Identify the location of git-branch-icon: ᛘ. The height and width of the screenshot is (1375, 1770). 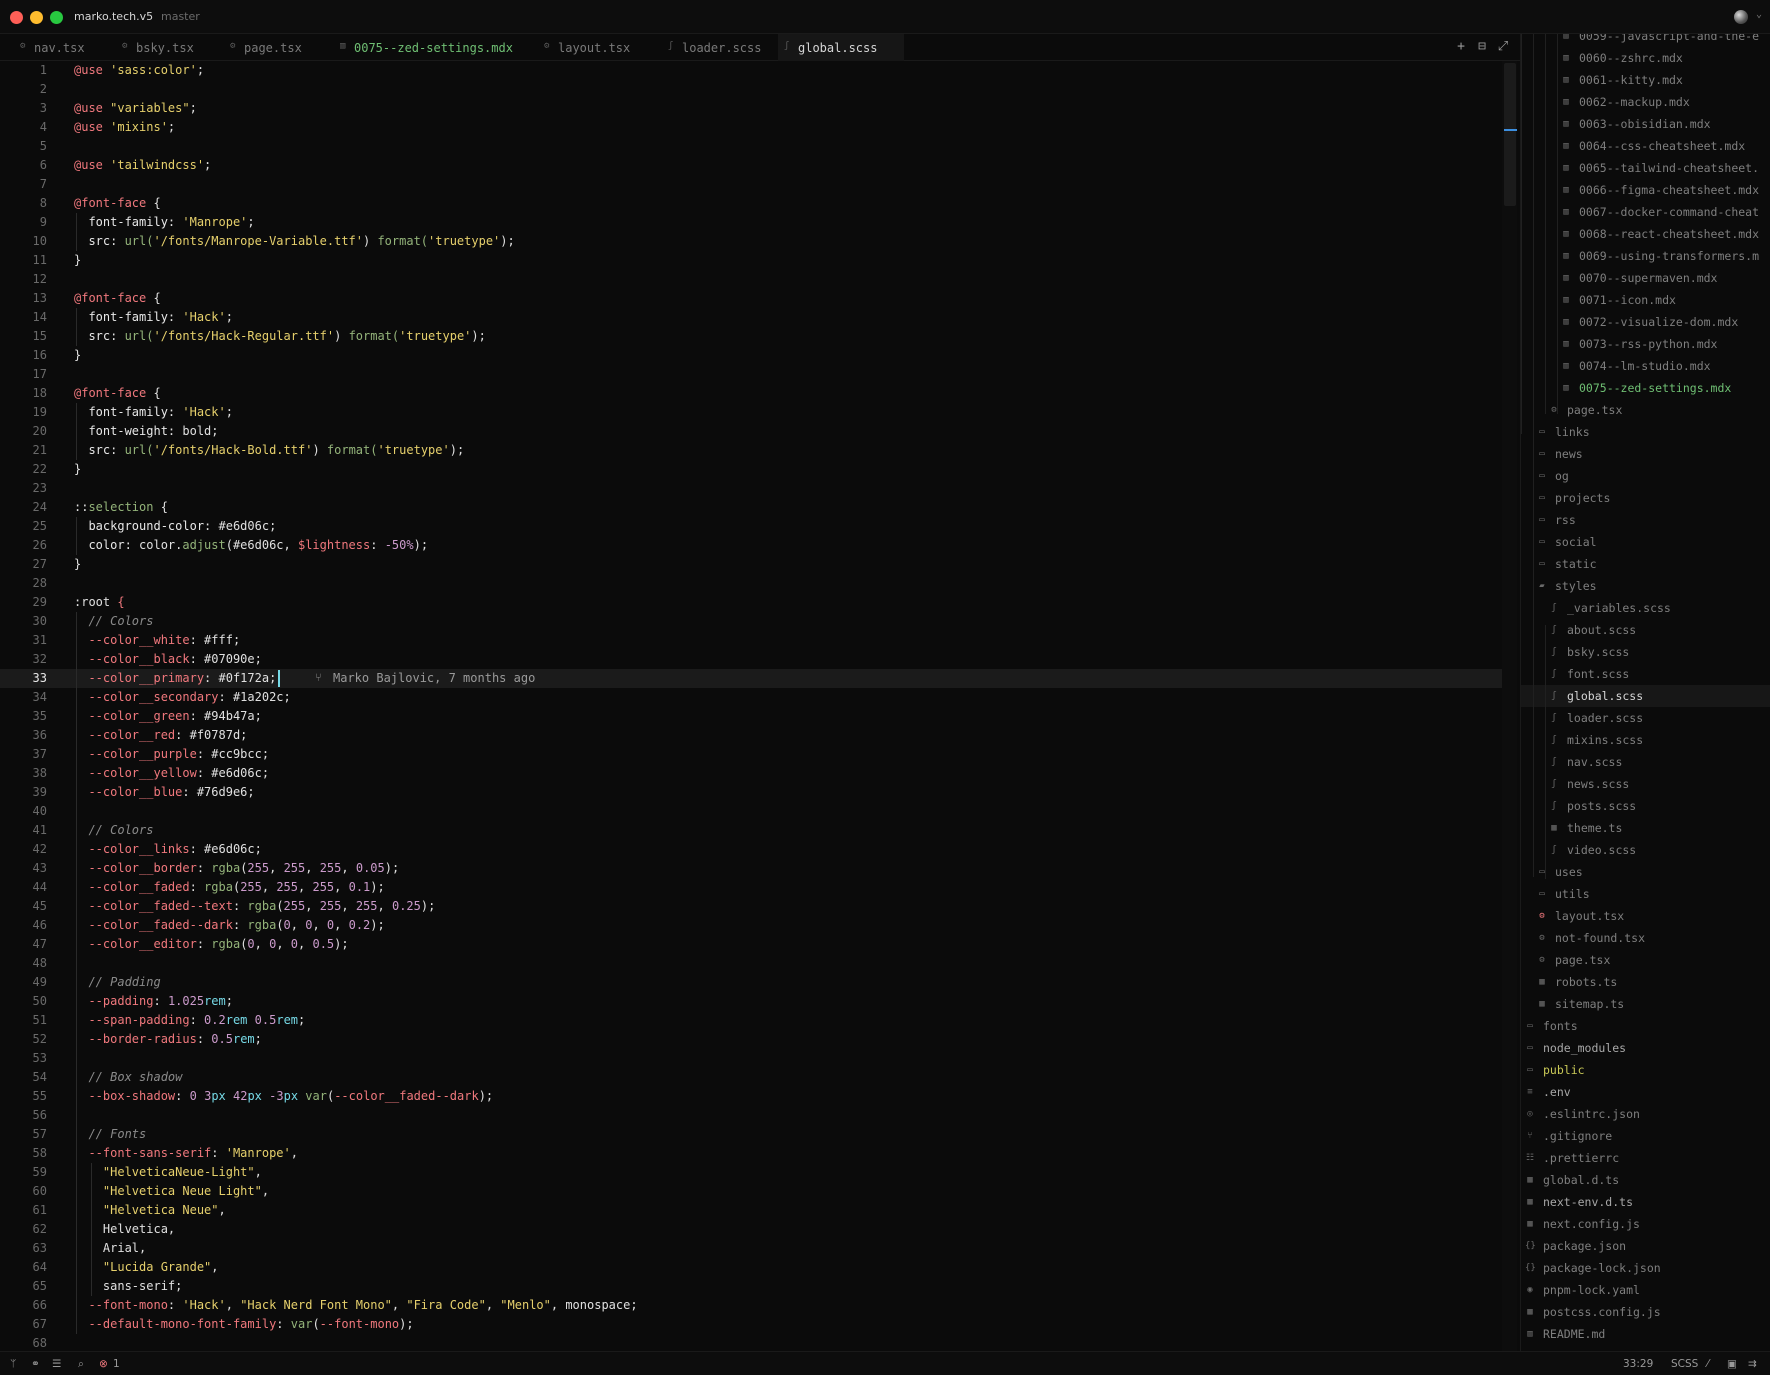
(13, 1364).